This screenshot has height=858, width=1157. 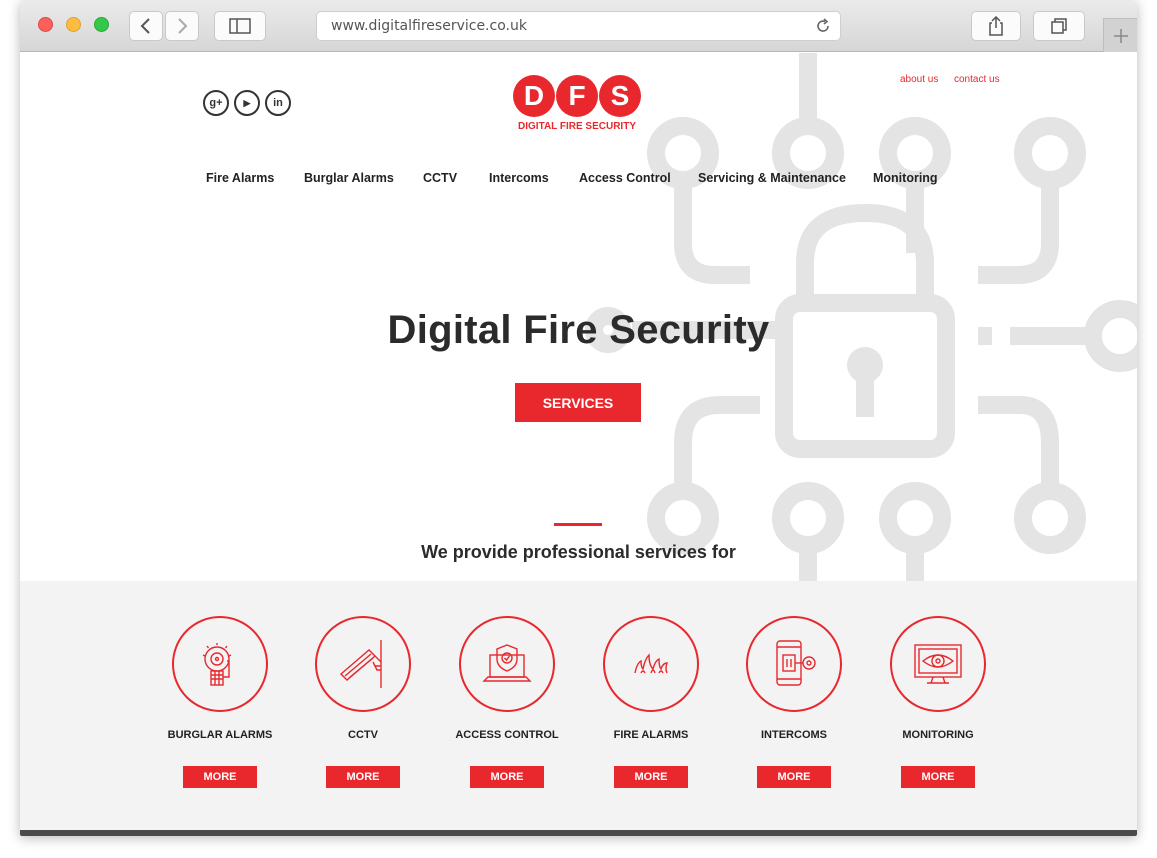 I want to click on service-card-intercoms: INTERCOMS MORE, so click(x=794, y=706).